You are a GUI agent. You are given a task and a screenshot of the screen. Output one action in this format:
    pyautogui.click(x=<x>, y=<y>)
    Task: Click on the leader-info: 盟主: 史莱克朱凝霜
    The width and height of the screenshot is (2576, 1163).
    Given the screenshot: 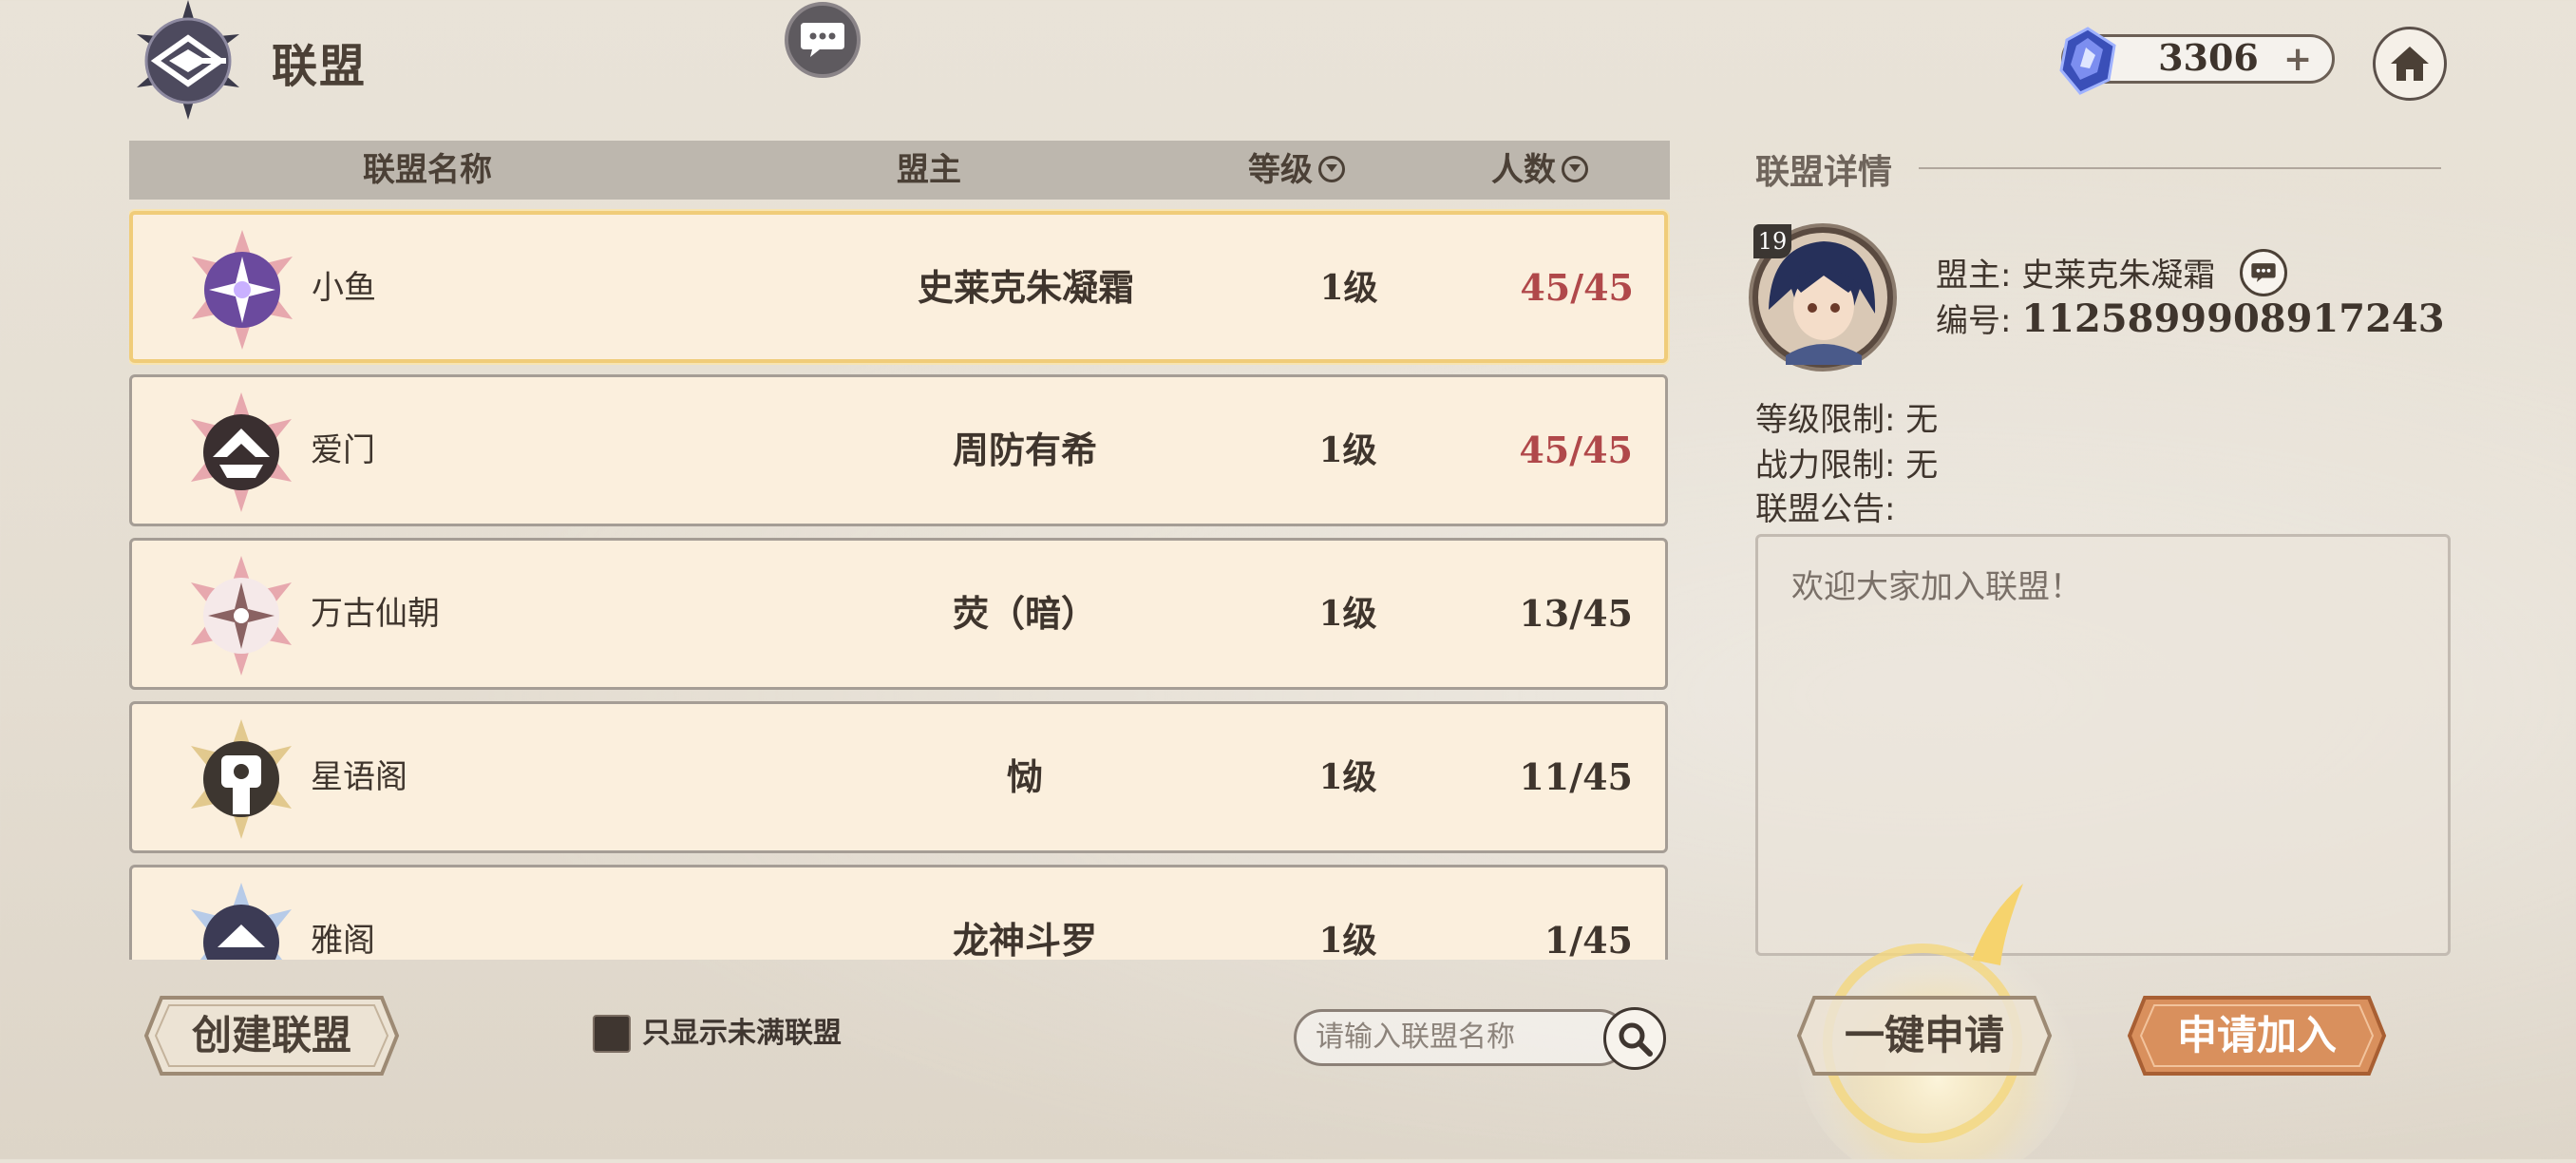 What is the action you would take?
    pyautogui.click(x=2075, y=272)
    